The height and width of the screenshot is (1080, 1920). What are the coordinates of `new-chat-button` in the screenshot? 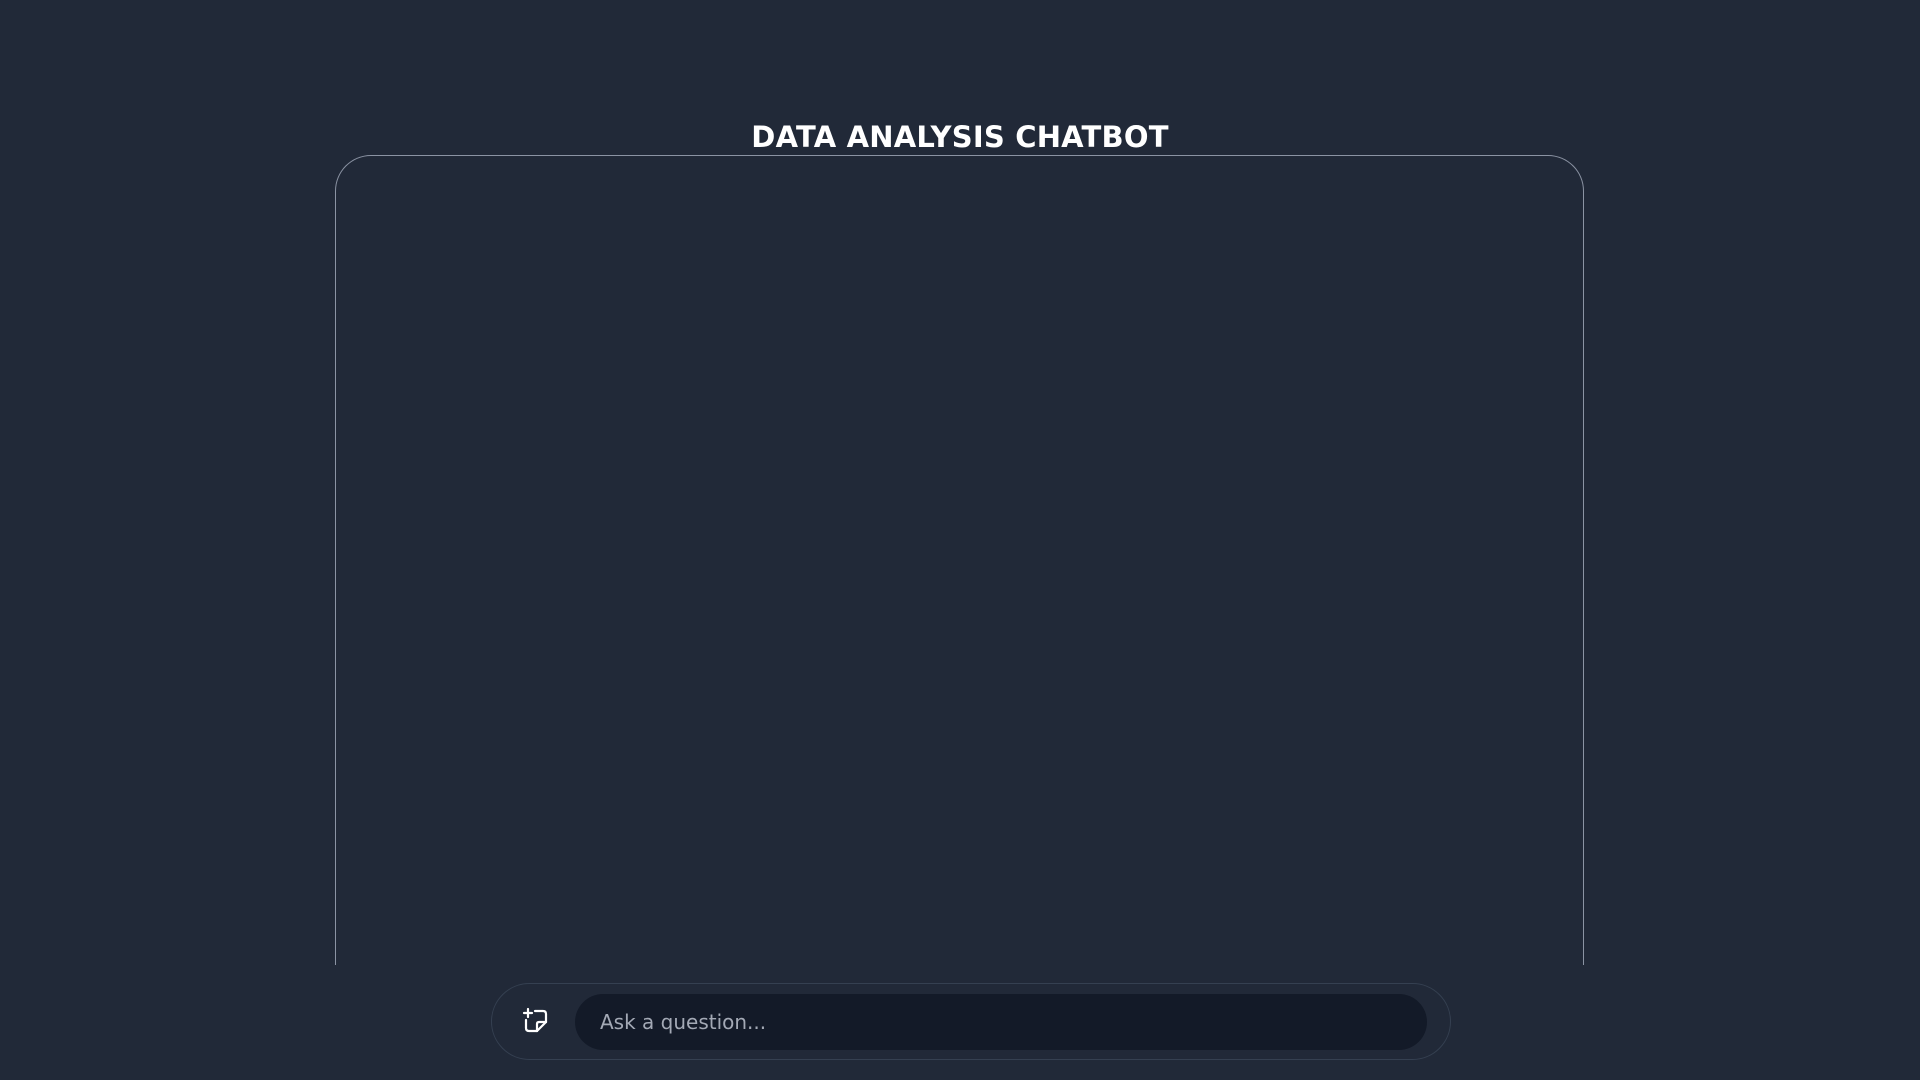 It's located at (535, 1021).